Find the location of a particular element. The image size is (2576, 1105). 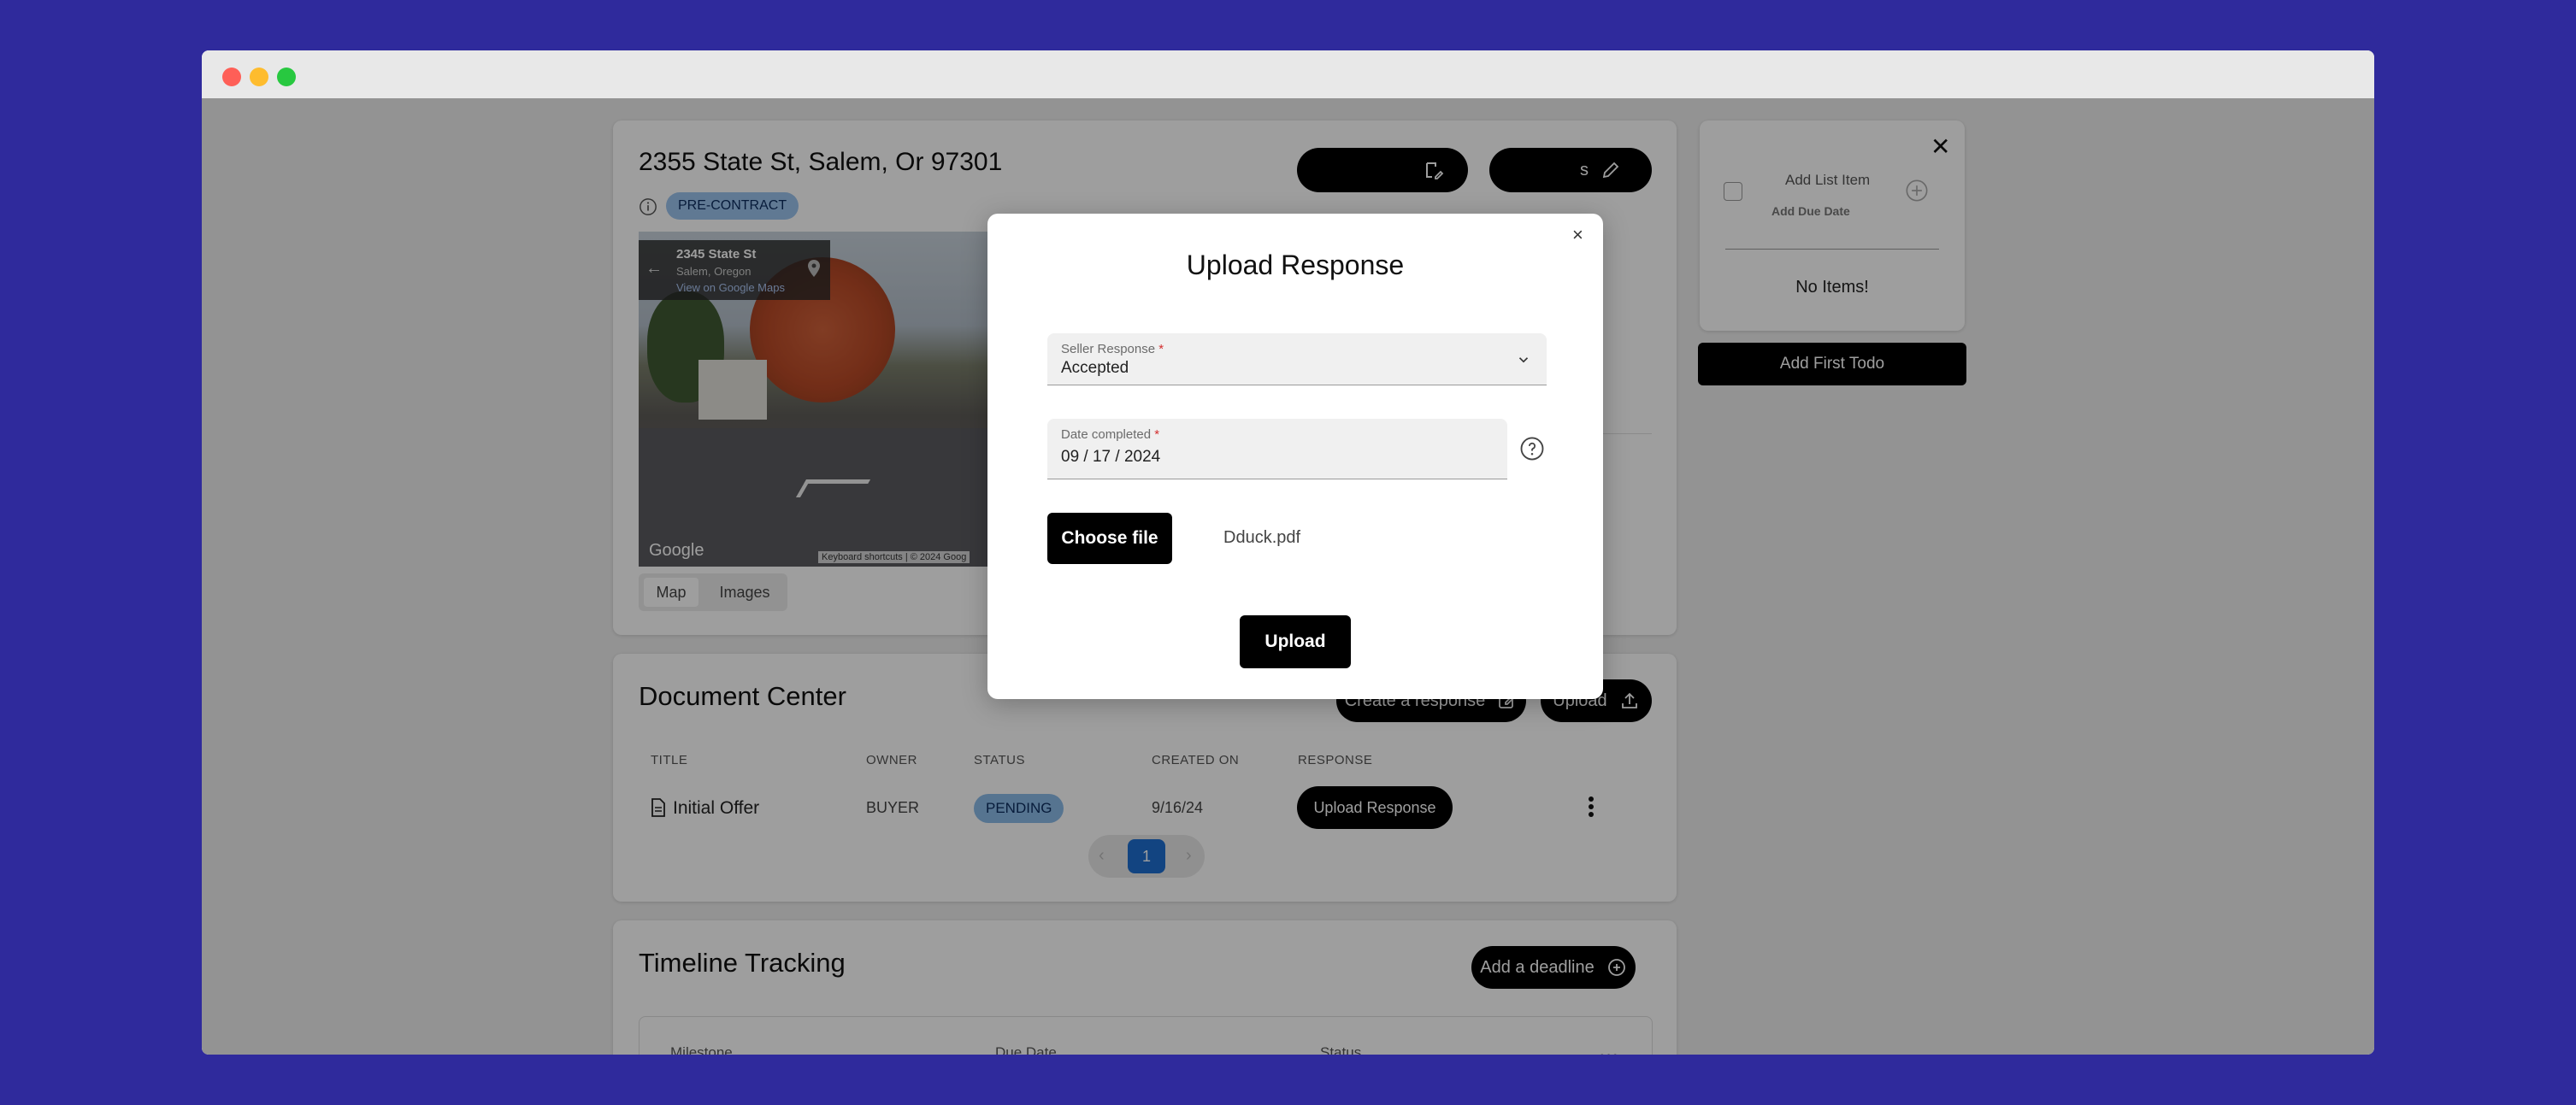

date-completed-label-wrap: Date completed * is located at coordinates (1110, 435).